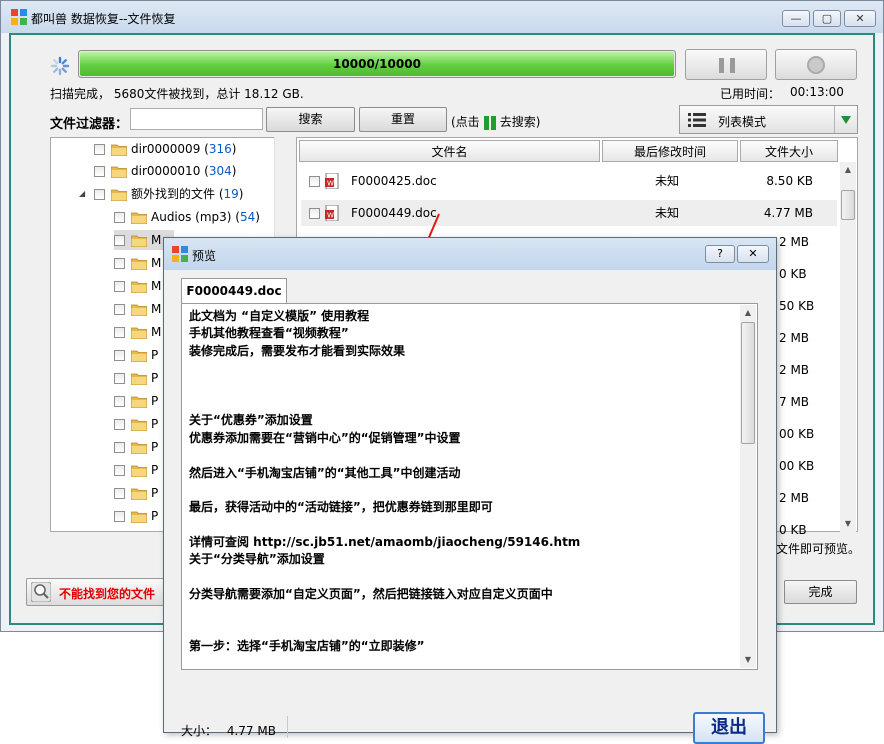  Describe the element at coordinates (234, 291) in the screenshot. I see `tab-document: F0000449.doc` at that location.